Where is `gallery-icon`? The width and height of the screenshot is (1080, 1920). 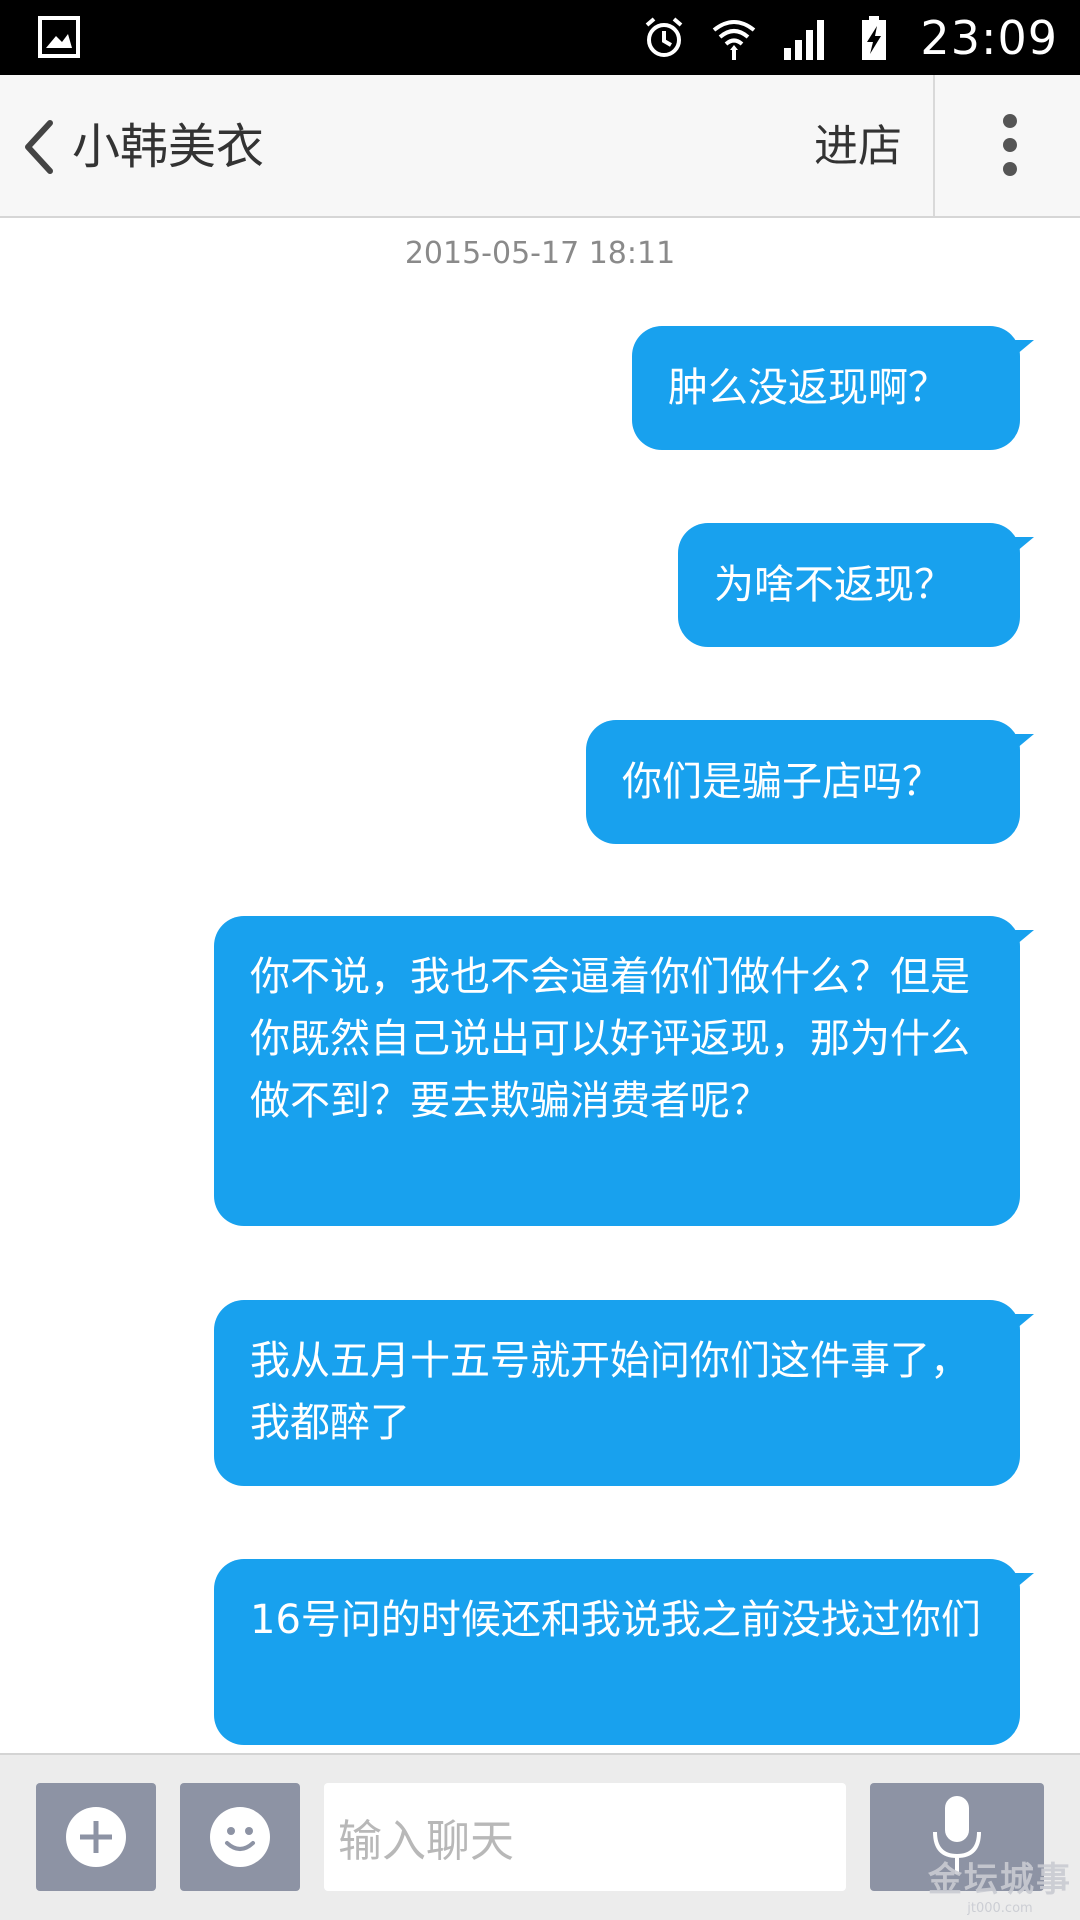 gallery-icon is located at coordinates (59, 37).